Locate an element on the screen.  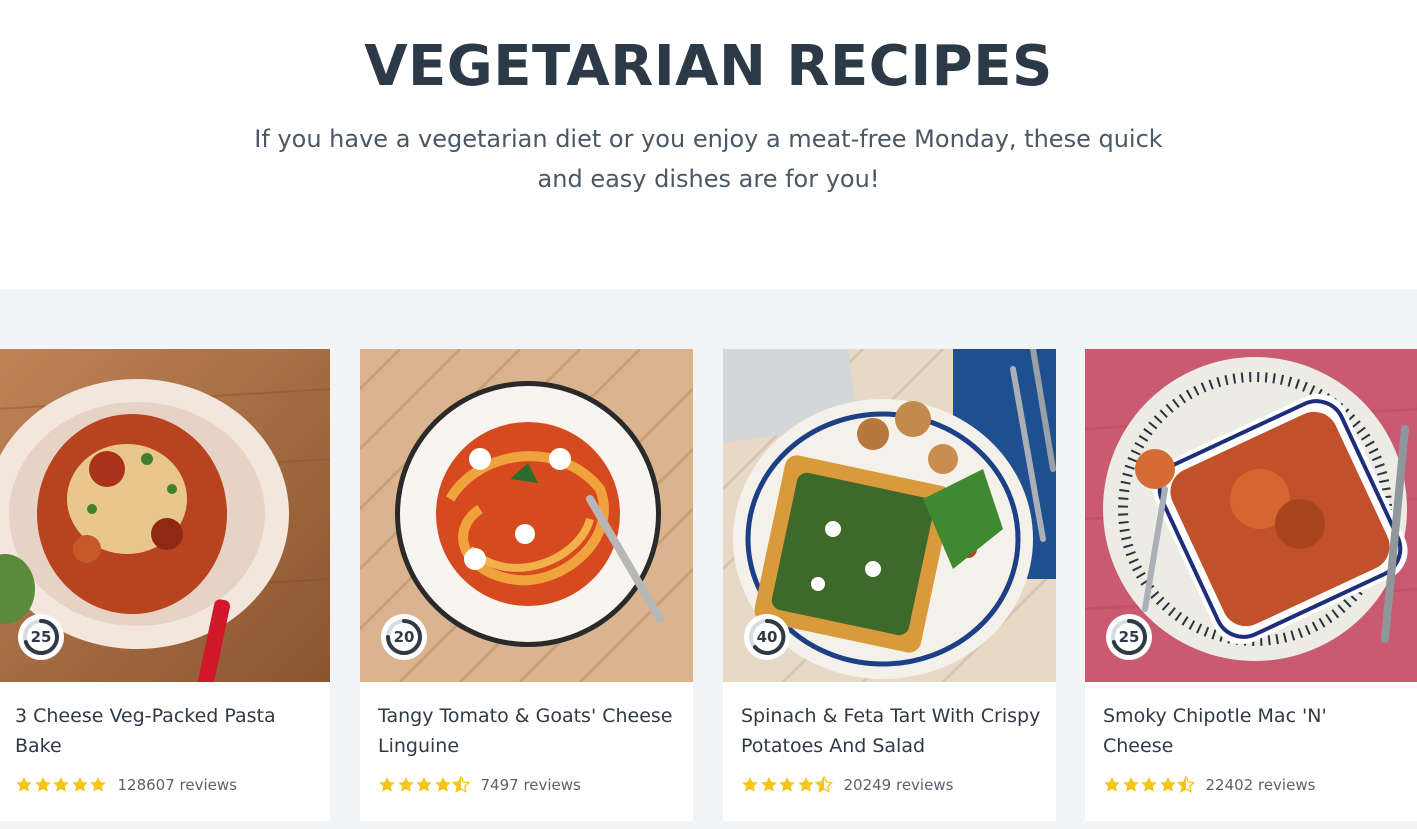
cook-time: 40 is located at coordinates (767, 637).